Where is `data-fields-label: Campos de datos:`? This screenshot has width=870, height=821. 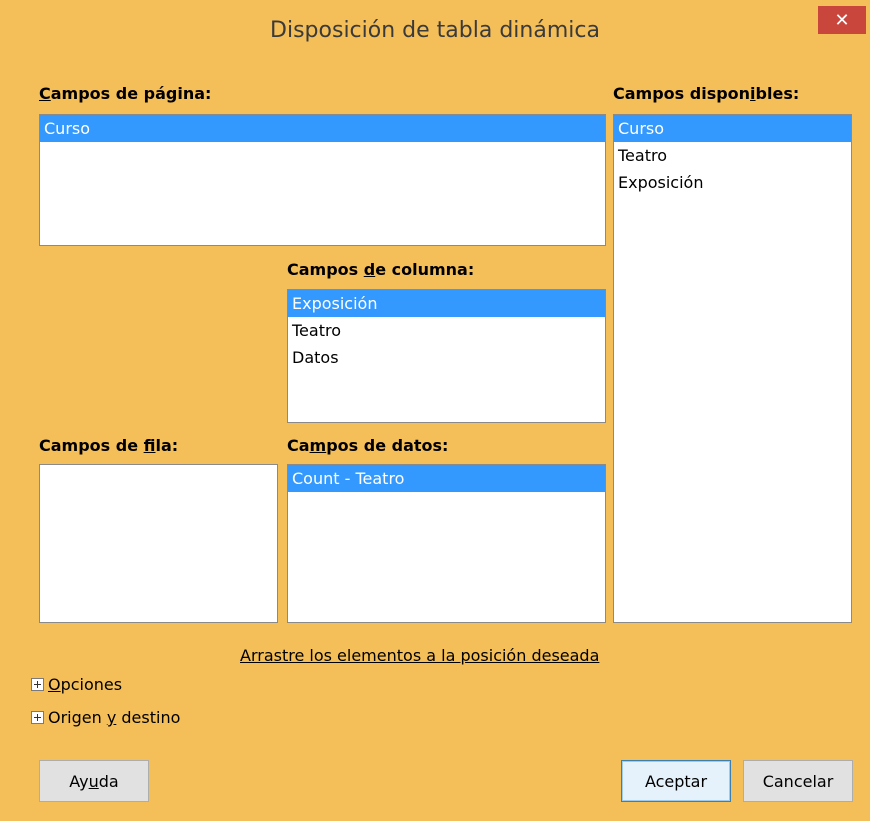 data-fields-label: Campos de datos: is located at coordinates (368, 445).